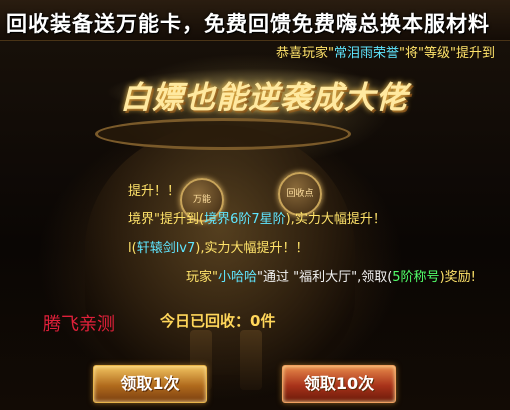 This screenshot has height=410, width=510. I want to click on message-text: "通过 "福利大厅",领取(, so click(325, 277).